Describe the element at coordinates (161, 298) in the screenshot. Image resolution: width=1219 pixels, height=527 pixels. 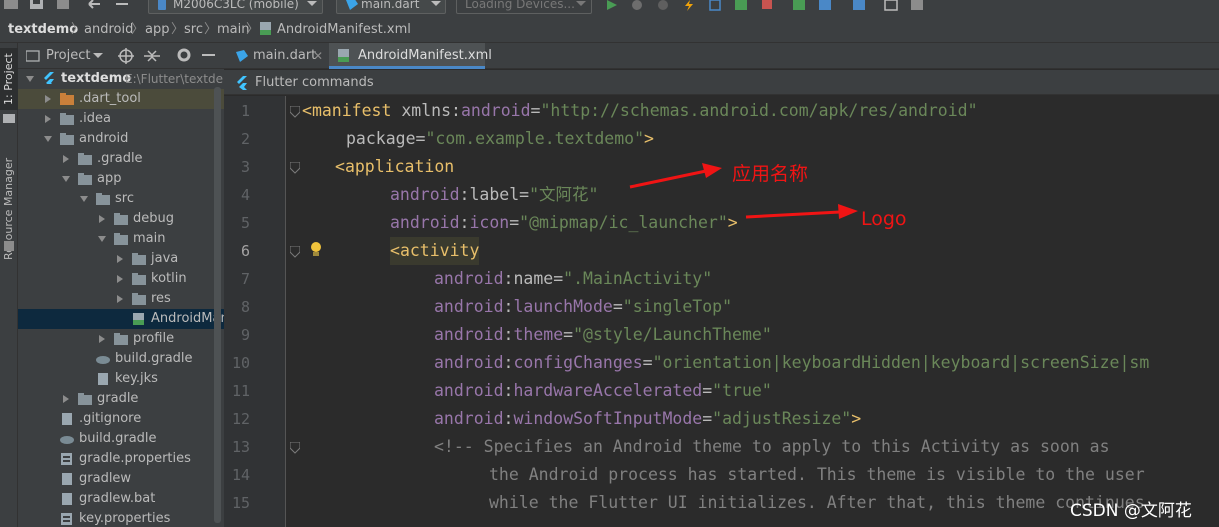
I see `tree-item-label: res` at that location.